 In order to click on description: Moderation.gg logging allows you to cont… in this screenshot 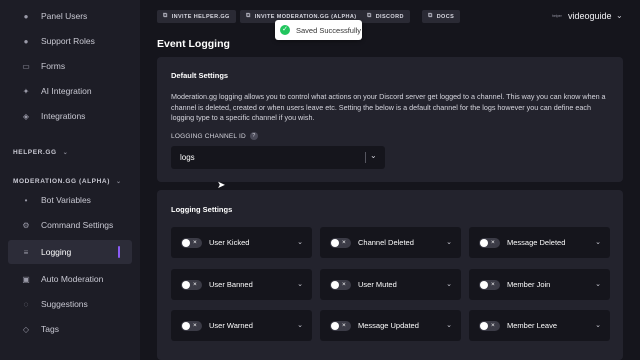, I will do `click(388, 107)`.